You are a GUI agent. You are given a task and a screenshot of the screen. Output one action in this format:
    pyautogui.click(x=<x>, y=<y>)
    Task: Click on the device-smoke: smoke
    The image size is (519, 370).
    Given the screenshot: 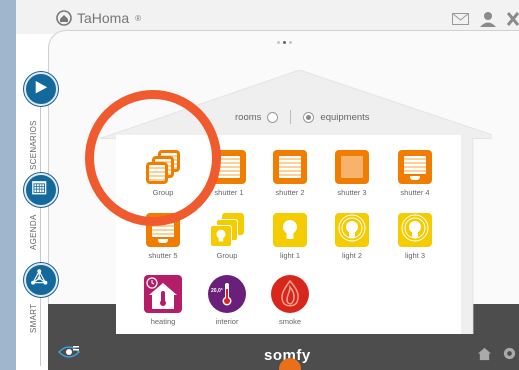 What is the action you would take?
    pyautogui.click(x=290, y=300)
    